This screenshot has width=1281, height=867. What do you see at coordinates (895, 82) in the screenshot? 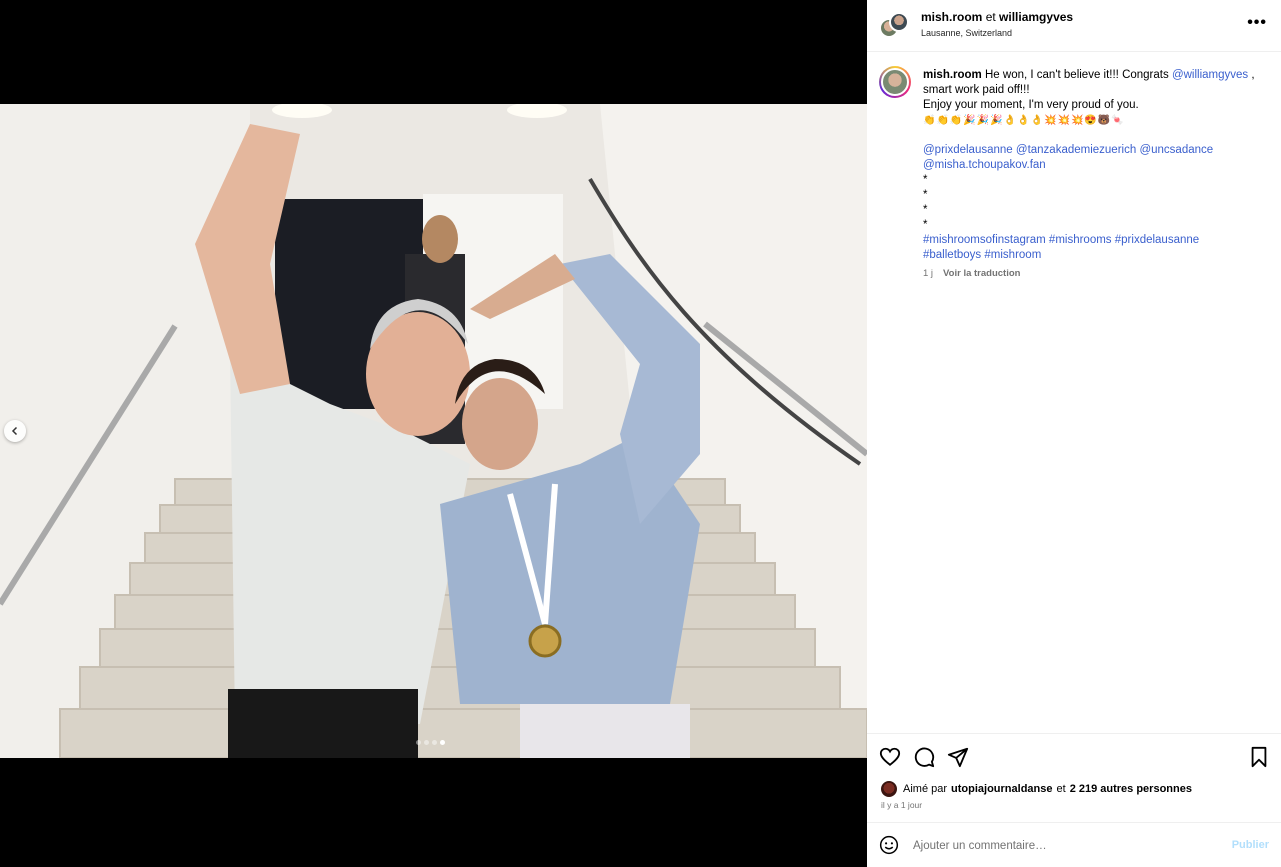
I see `caption-avatar` at bounding box center [895, 82].